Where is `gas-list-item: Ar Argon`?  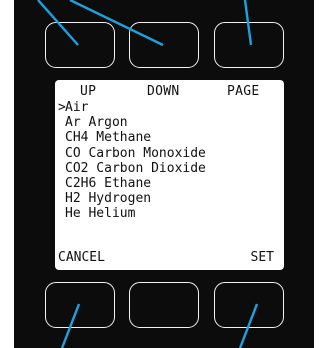
gas-list-item: Ar Argon is located at coordinates (132, 122).